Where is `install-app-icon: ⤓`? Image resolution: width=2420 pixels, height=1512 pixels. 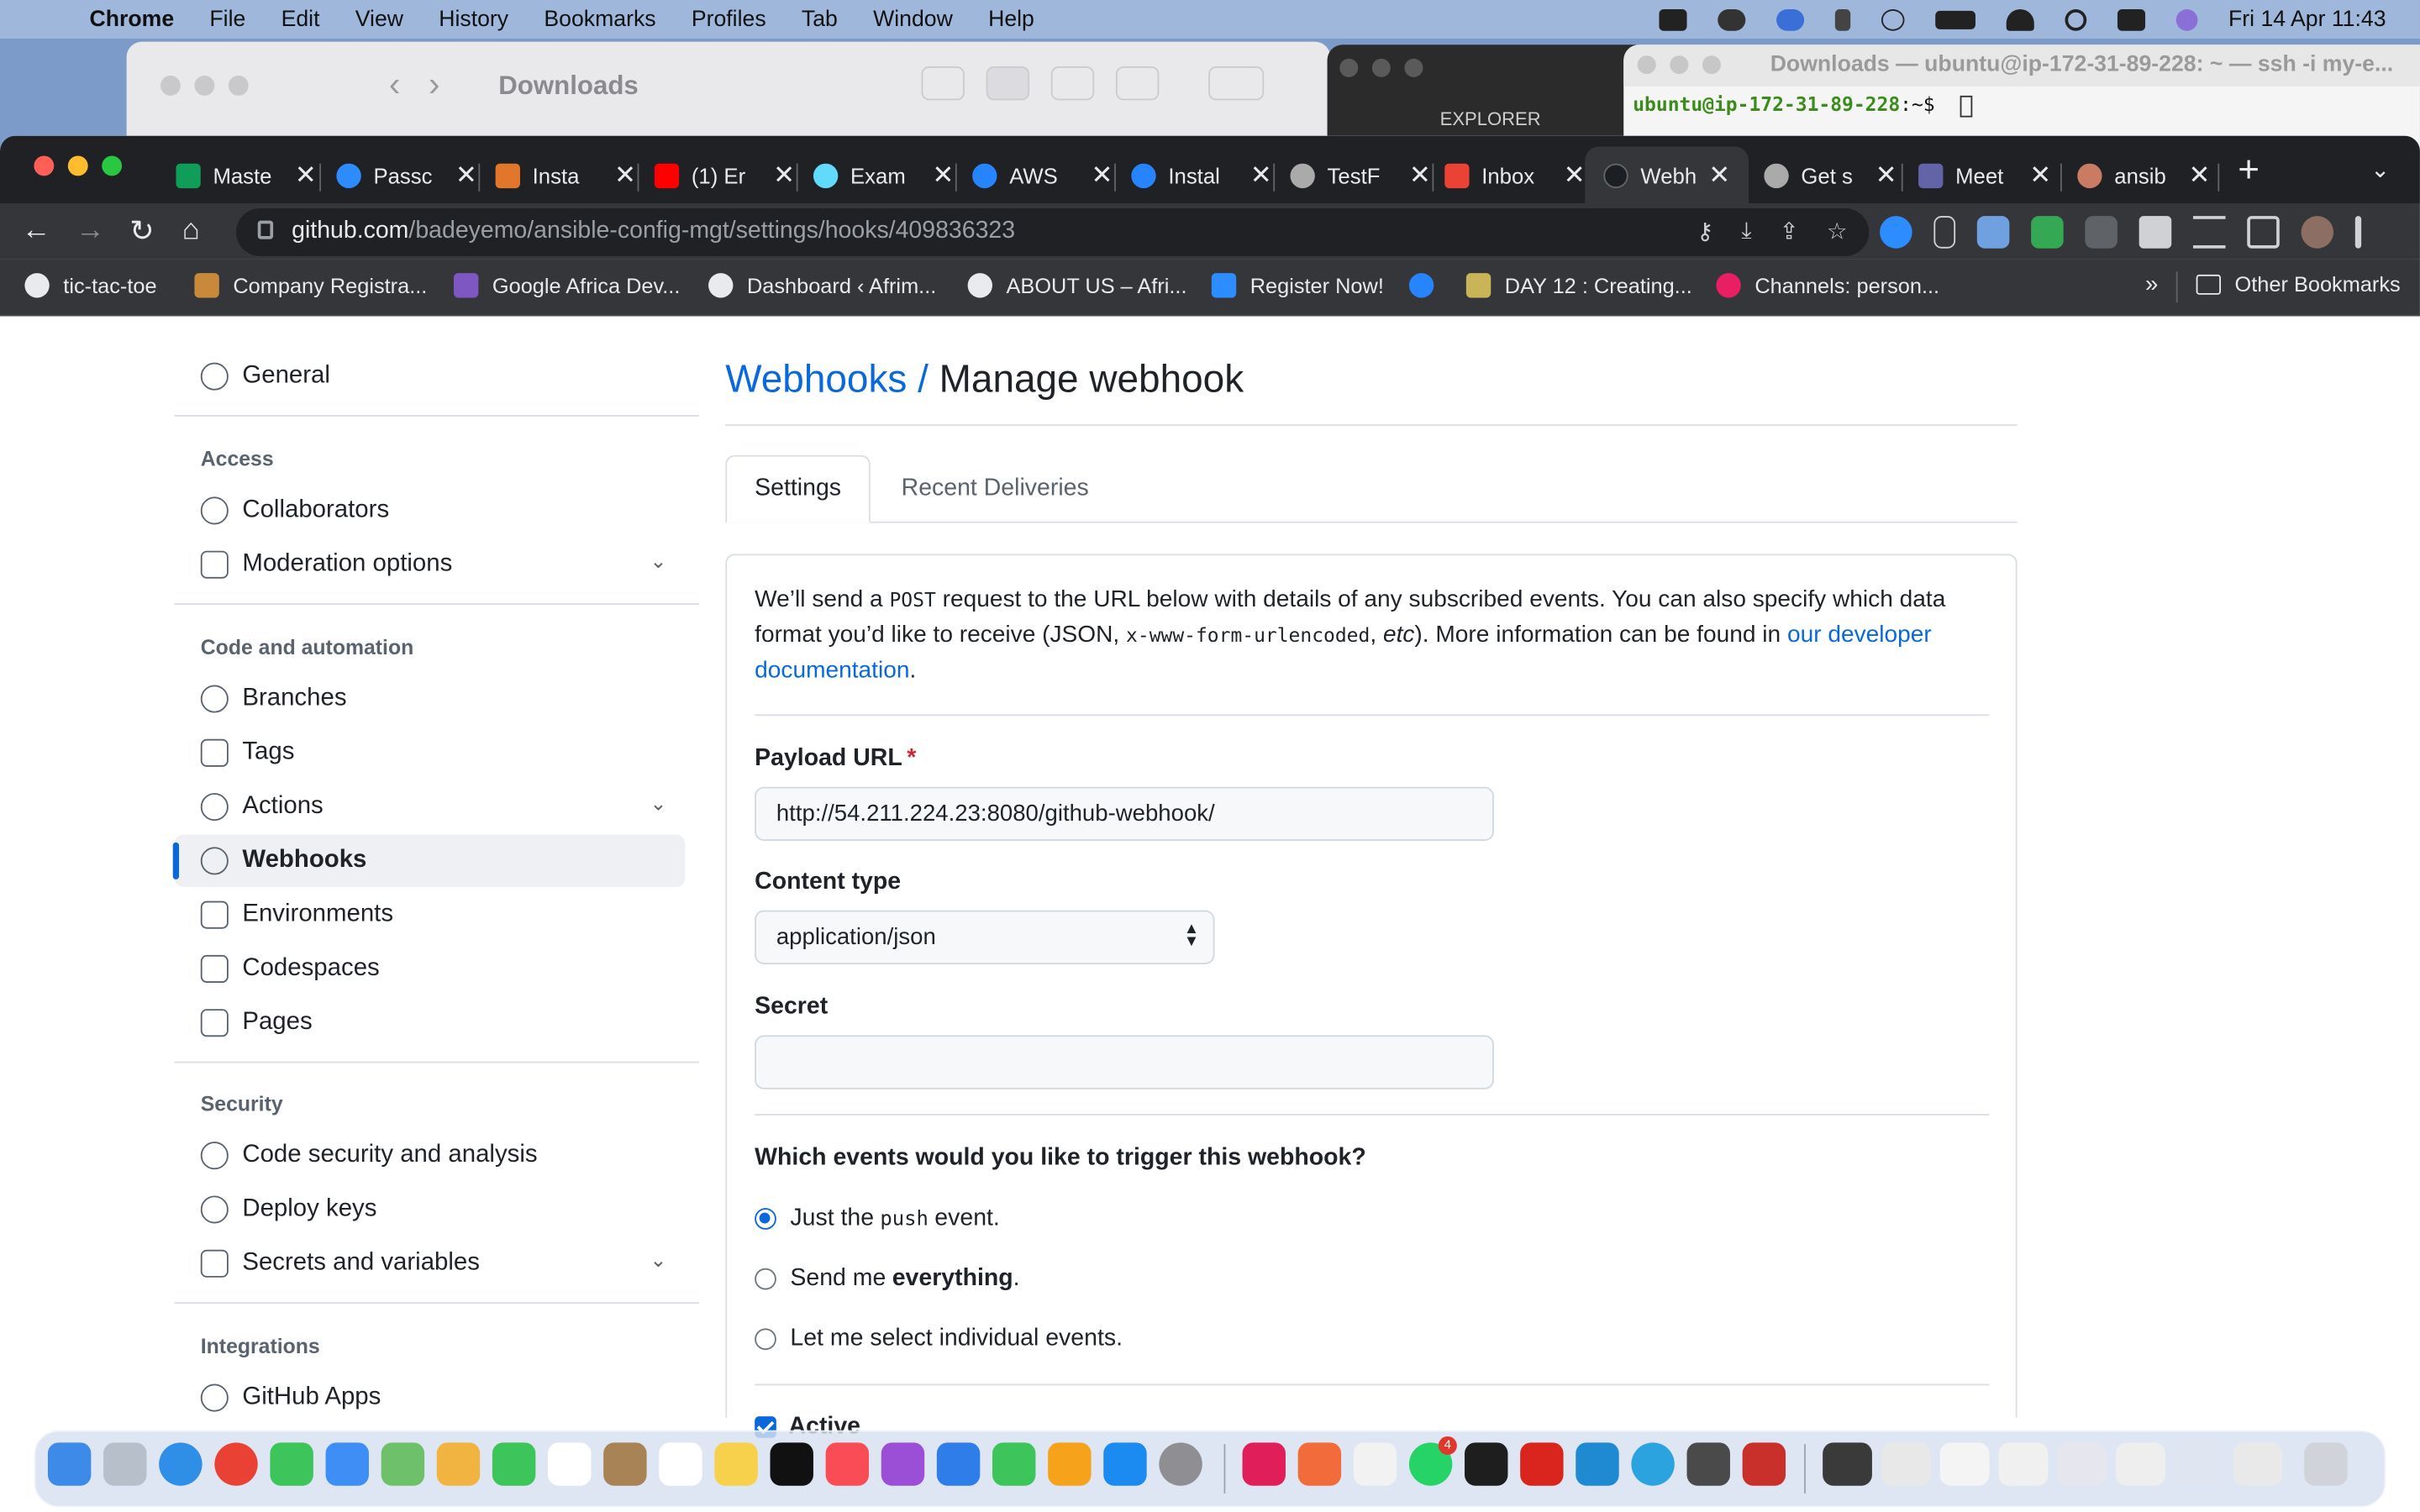 install-app-icon: ⤓ is located at coordinates (1746, 231).